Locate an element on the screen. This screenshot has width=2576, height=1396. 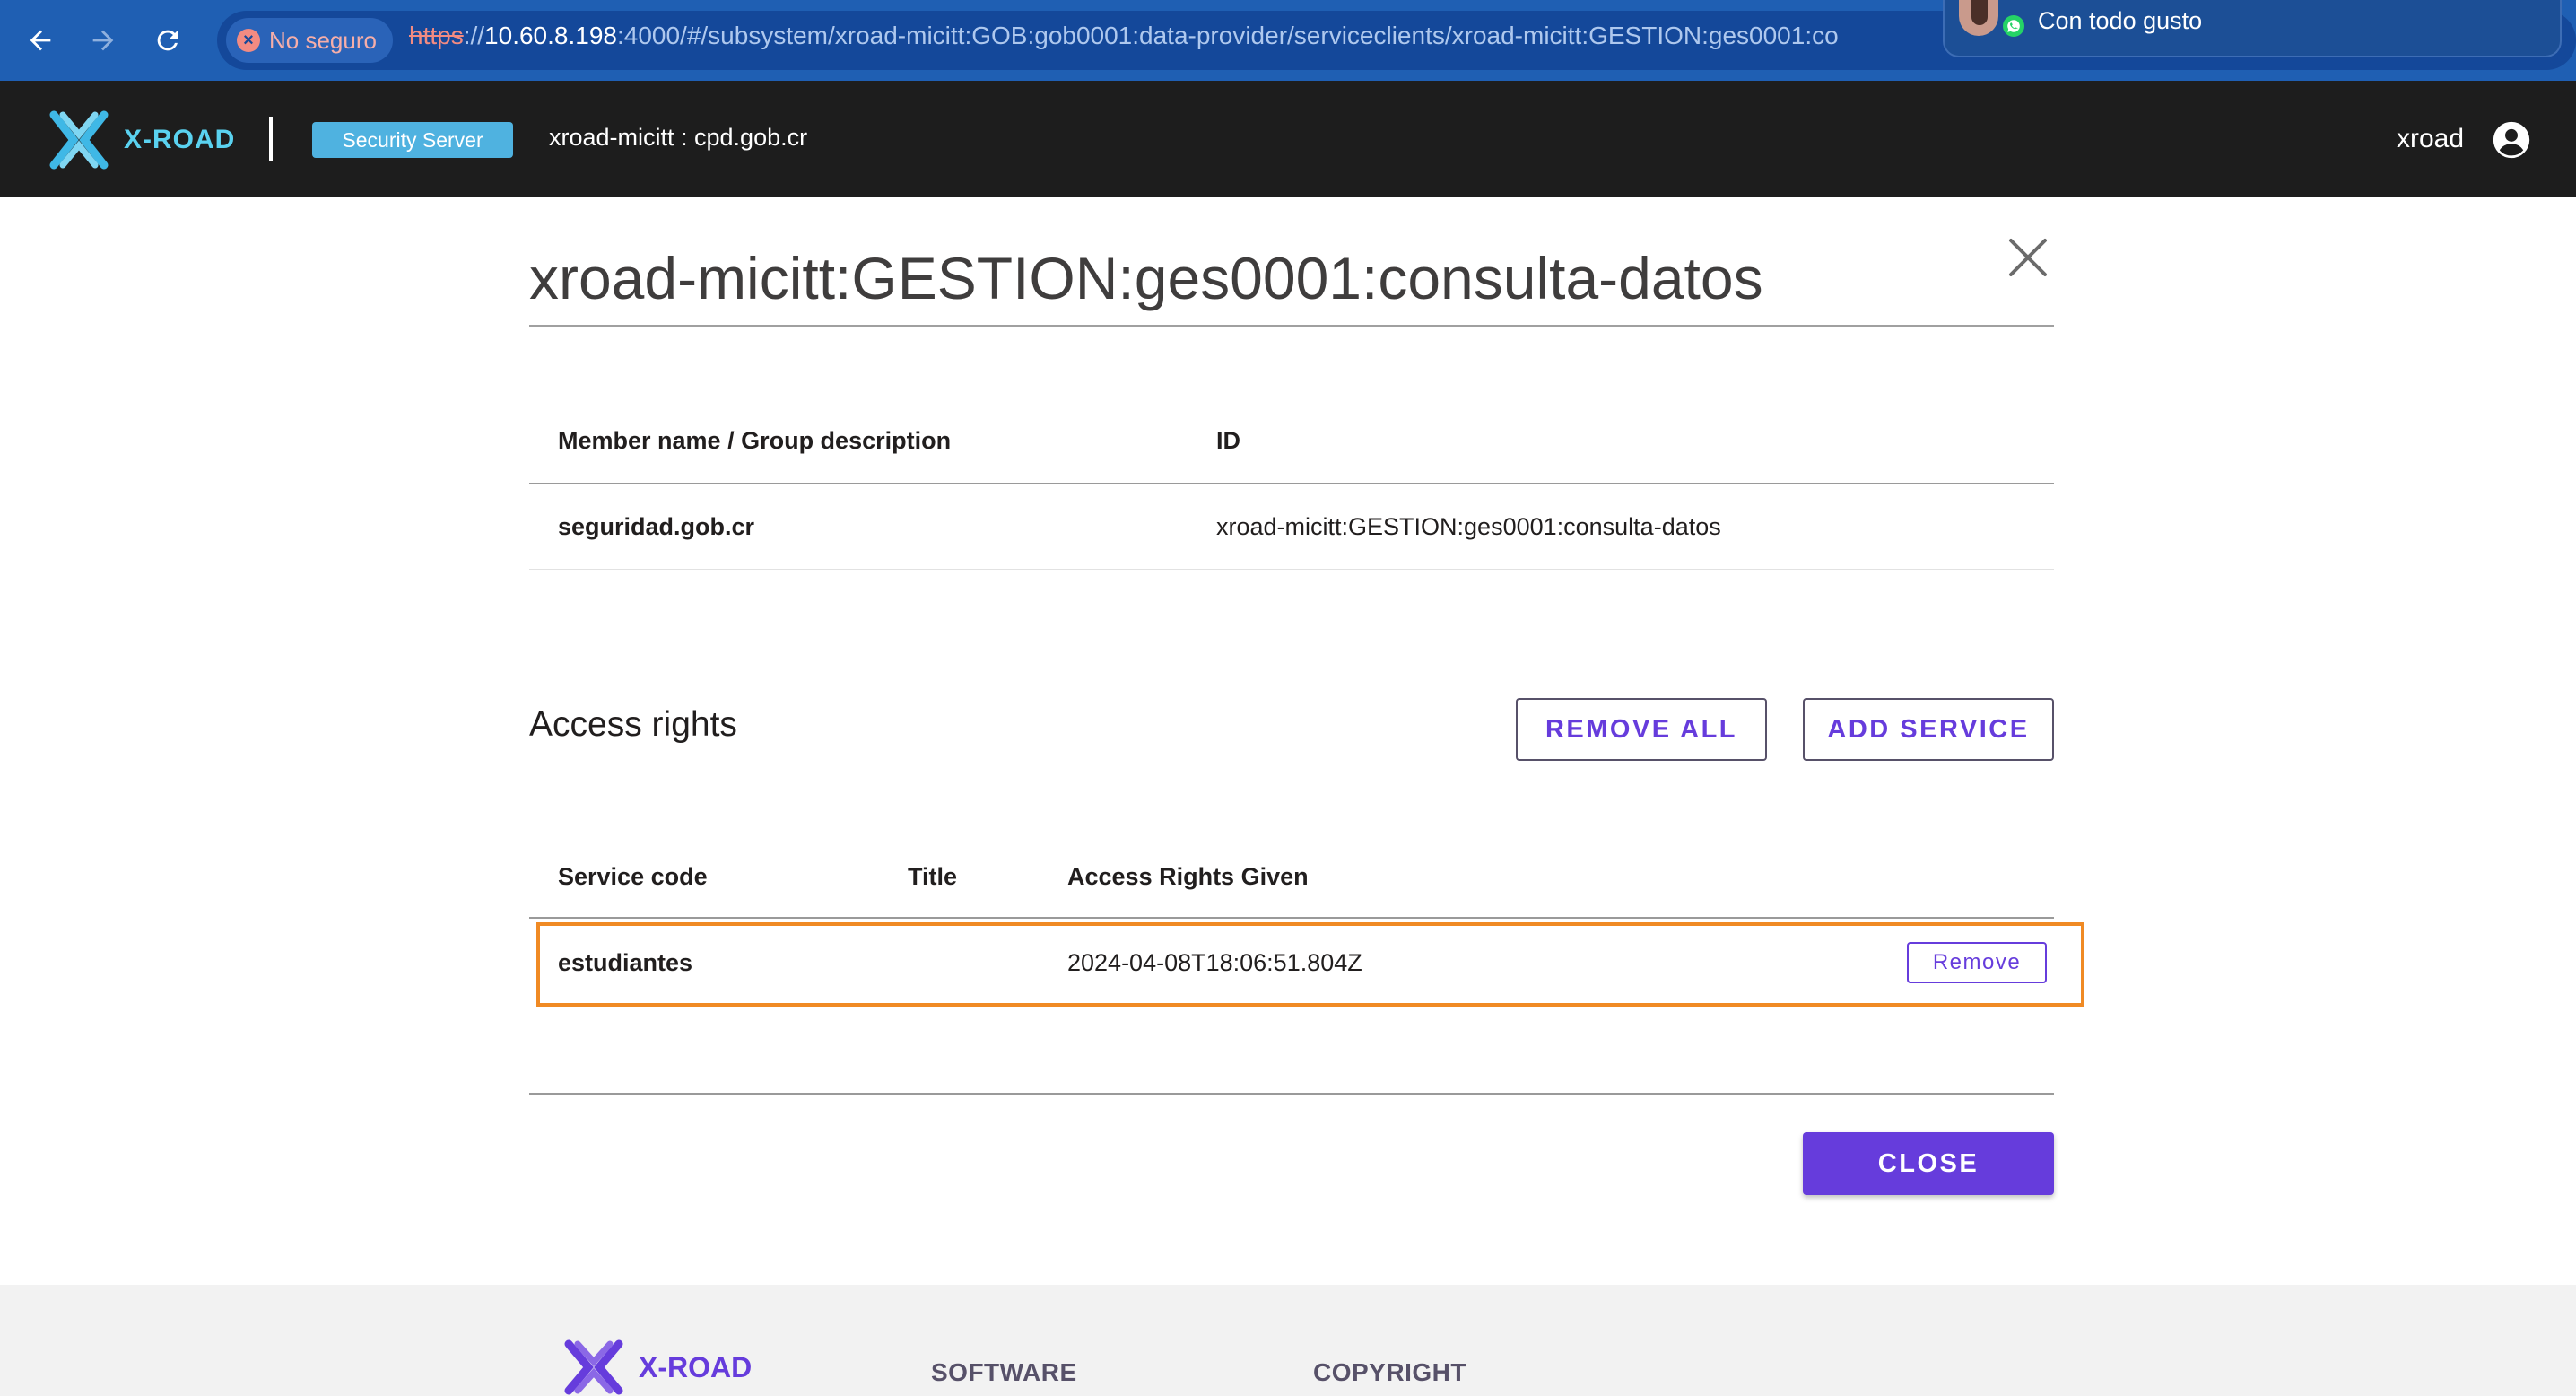
account-icon is located at coordinates (2511, 140).